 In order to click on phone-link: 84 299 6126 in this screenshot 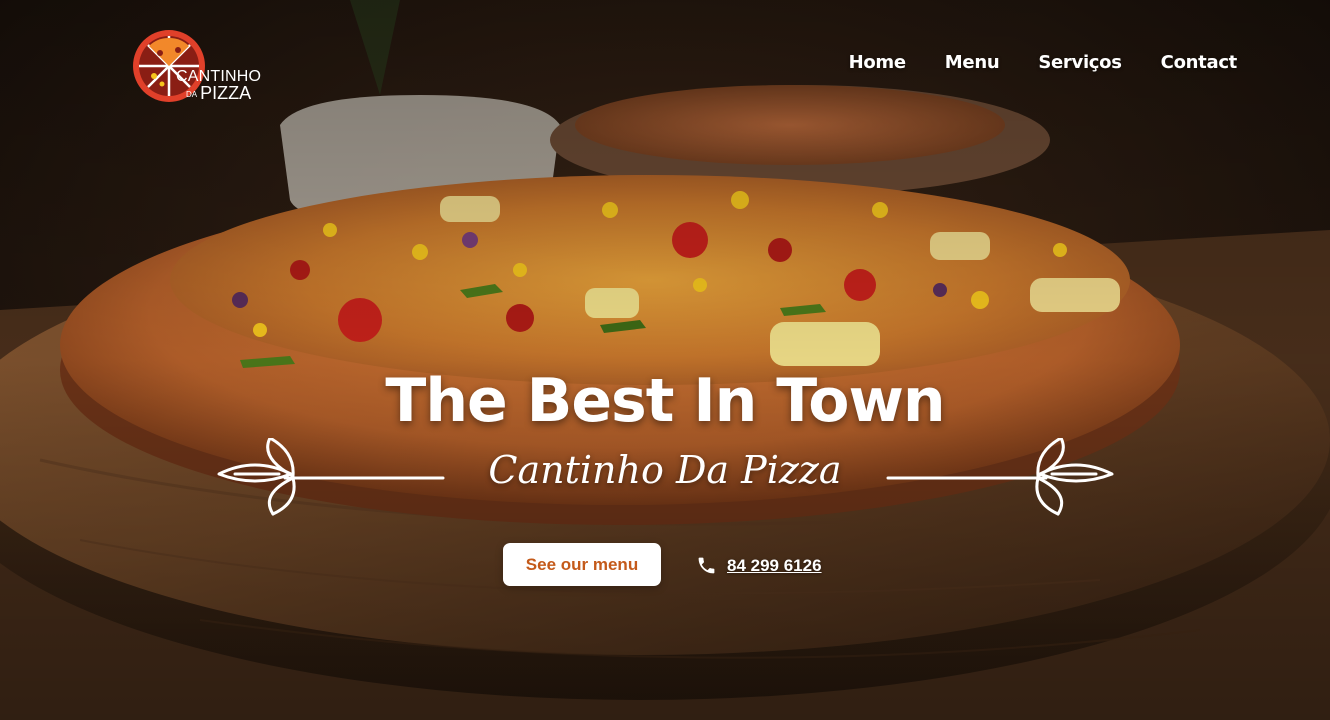, I will do `click(759, 565)`.